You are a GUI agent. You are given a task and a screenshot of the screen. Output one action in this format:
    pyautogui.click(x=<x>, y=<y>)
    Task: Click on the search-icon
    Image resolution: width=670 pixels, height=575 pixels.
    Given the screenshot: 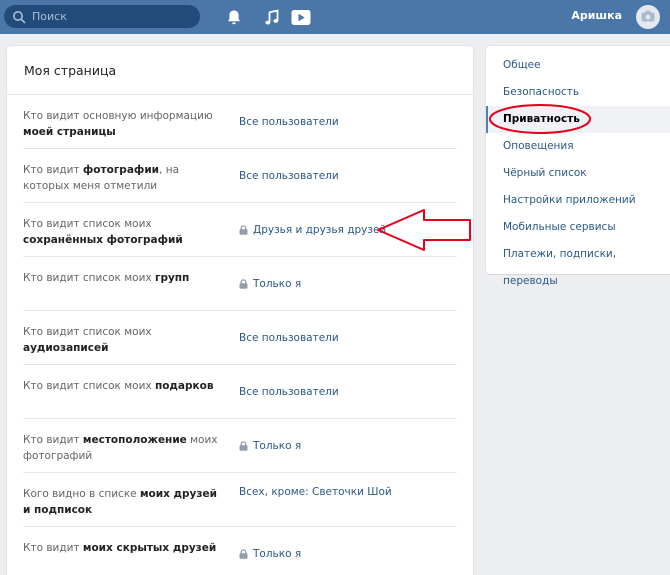 What is the action you would take?
    pyautogui.click(x=19, y=17)
    